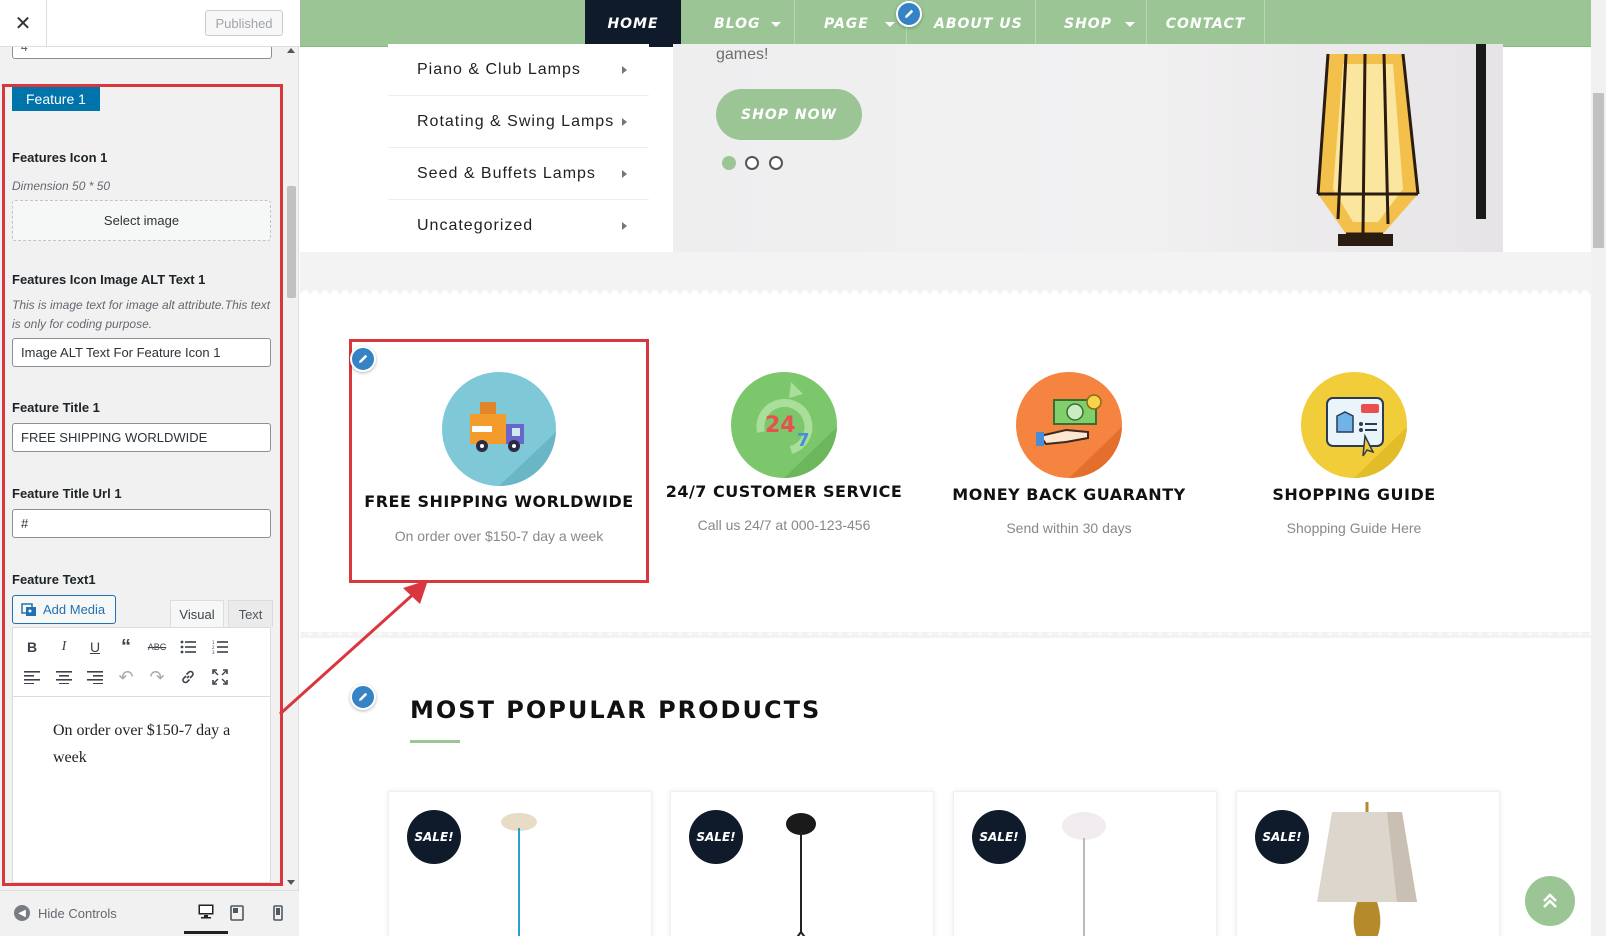 This screenshot has height=936, width=1606. I want to click on feature-url-field: #, so click(141, 523).